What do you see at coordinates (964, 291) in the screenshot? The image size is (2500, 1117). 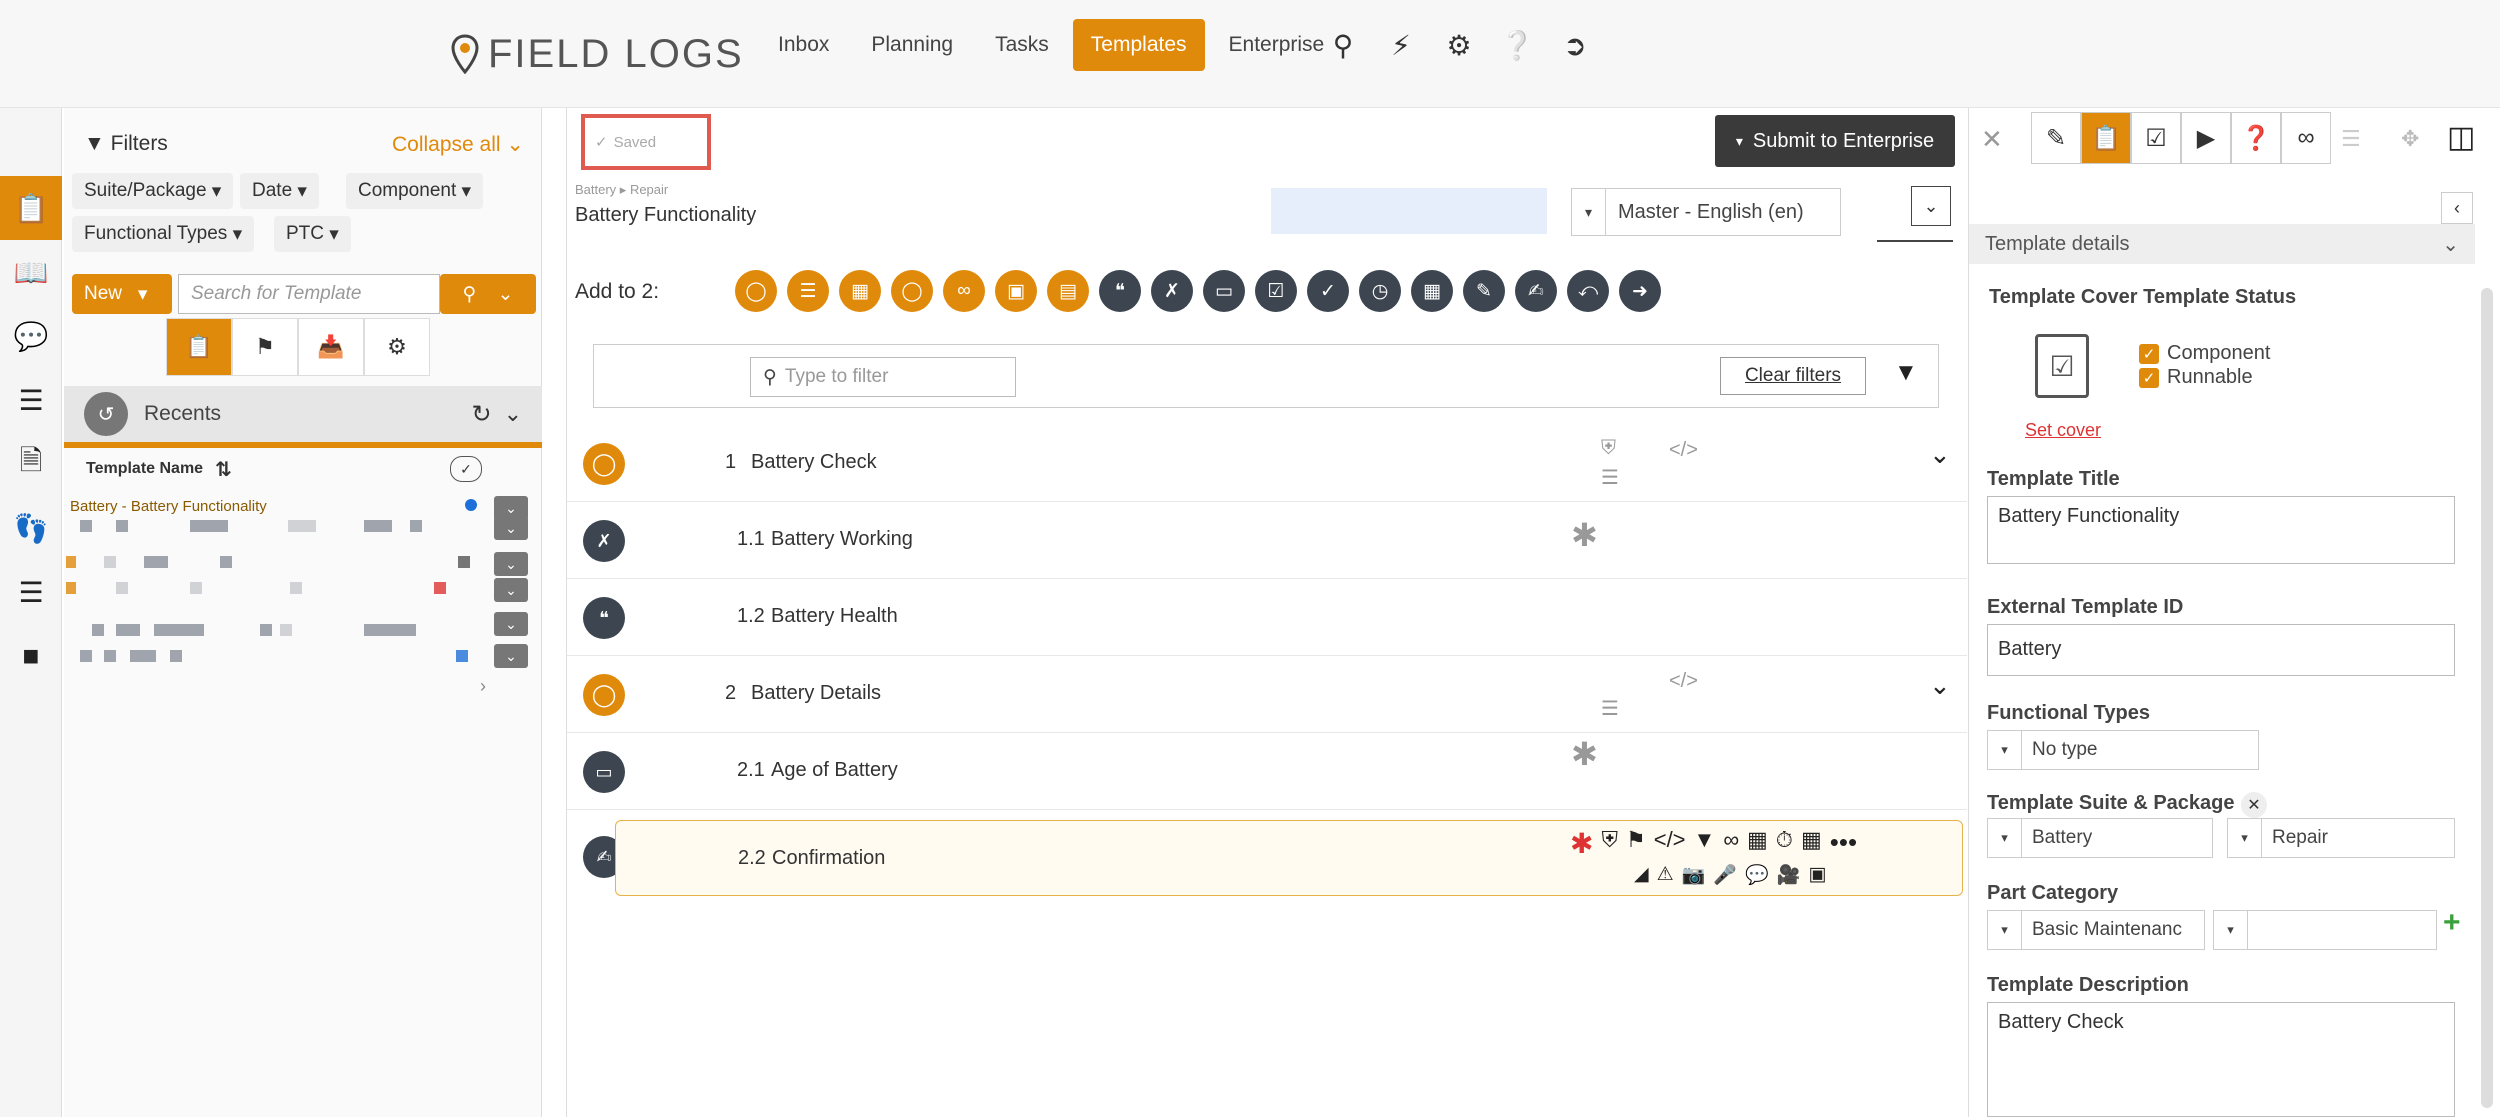 I see `link-icon: ∞` at bounding box center [964, 291].